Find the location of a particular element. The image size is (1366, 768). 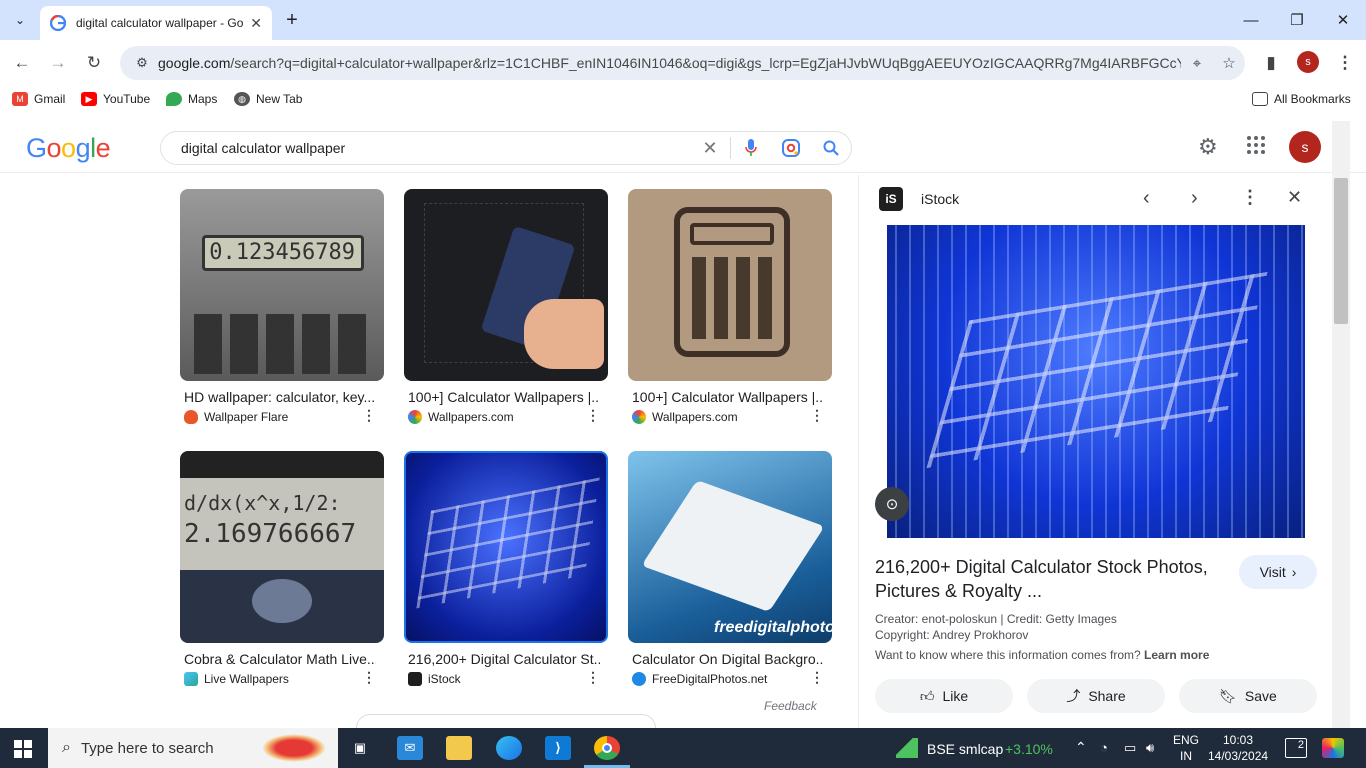

close-panel-icon: ✕ is located at coordinates (1294, 197).